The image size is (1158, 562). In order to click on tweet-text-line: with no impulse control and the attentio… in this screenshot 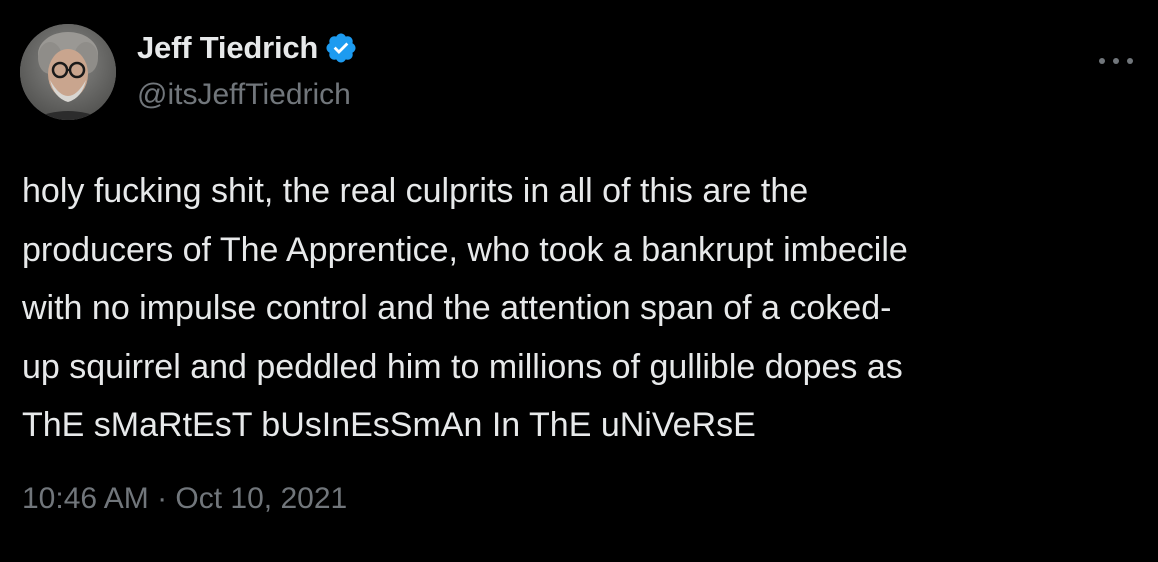, I will do `click(457, 308)`.